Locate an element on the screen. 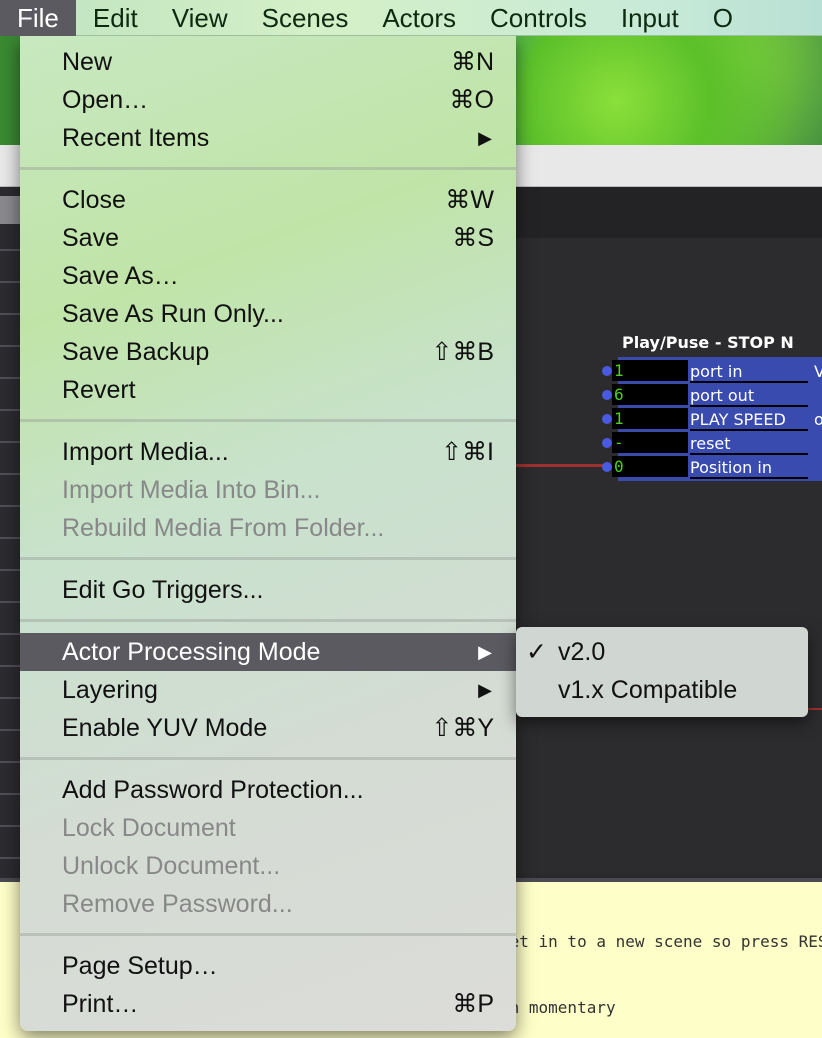 The height and width of the screenshot is (1038, 822). menu-item-label: Close is located at coordinates (94, 200).